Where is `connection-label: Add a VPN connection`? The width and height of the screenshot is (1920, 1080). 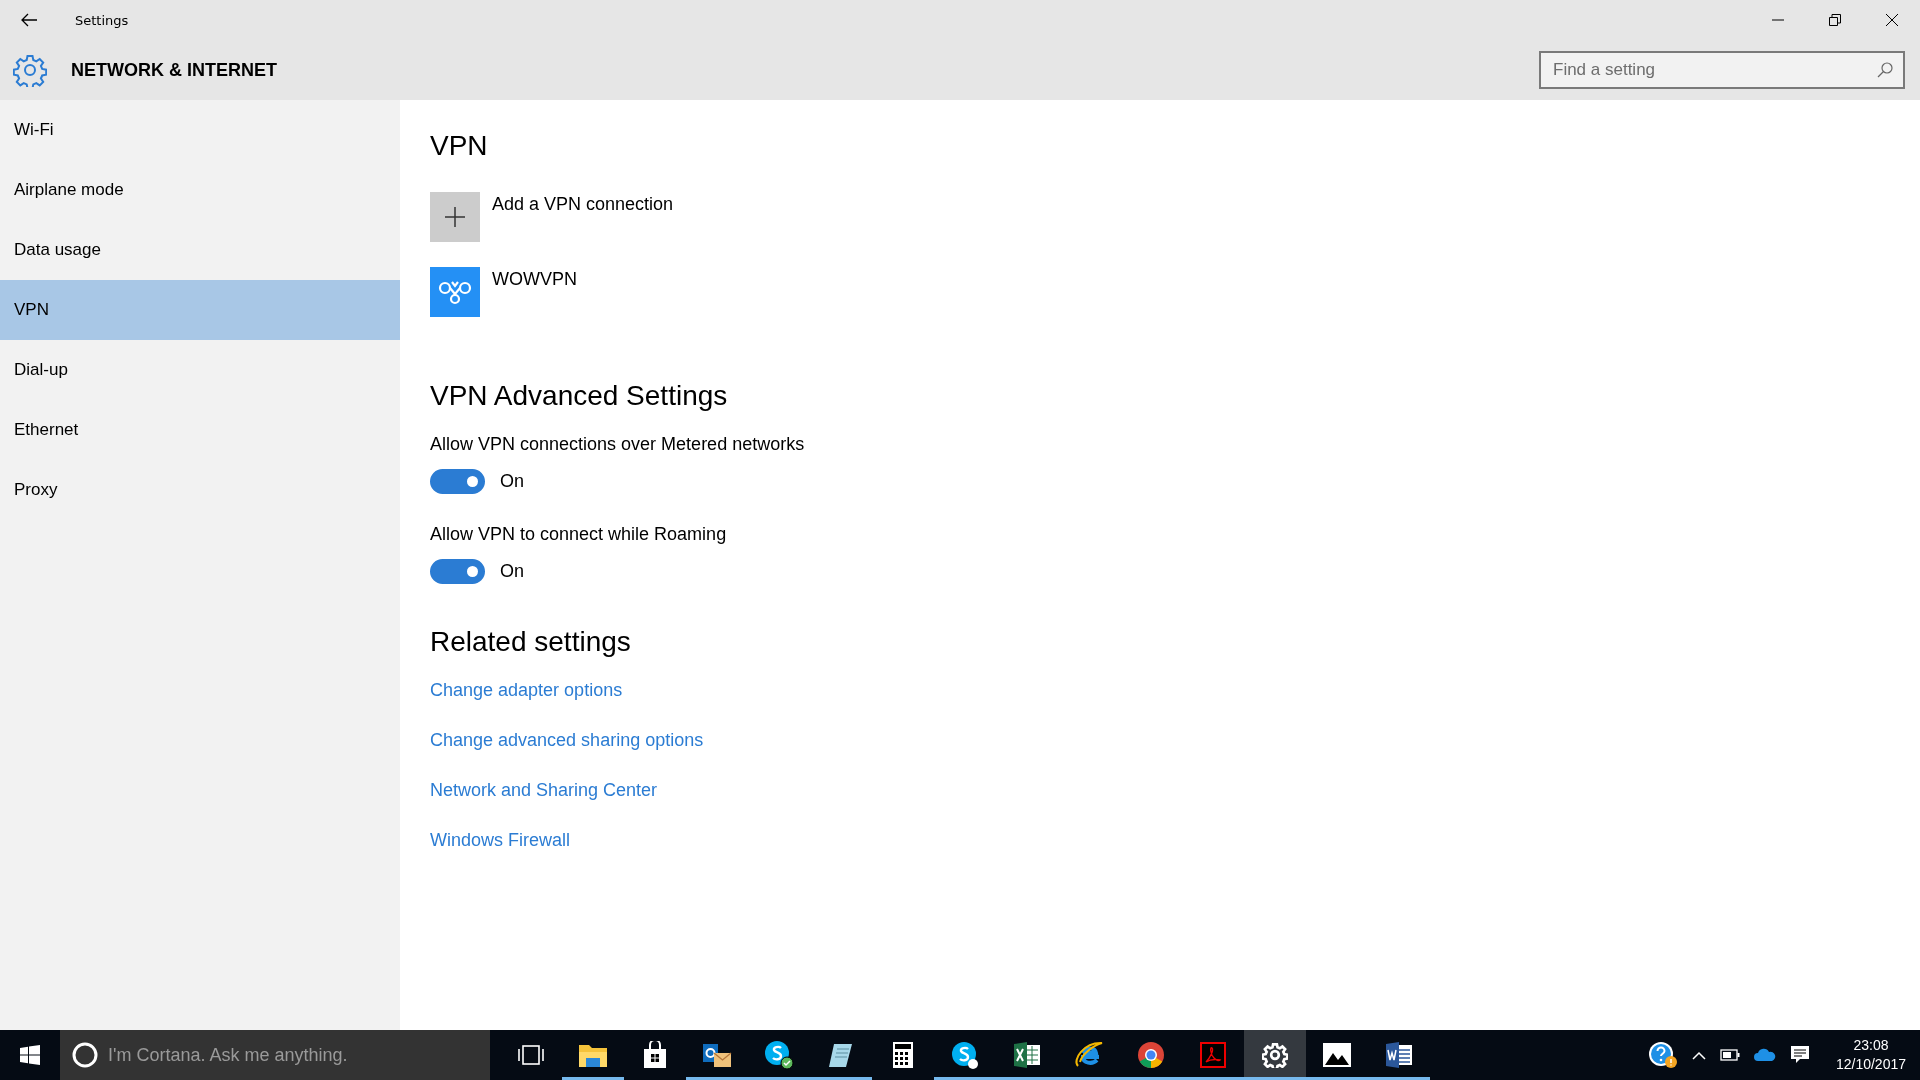 connection-label: Add a VPN connection is located at coordinates (583, 204).